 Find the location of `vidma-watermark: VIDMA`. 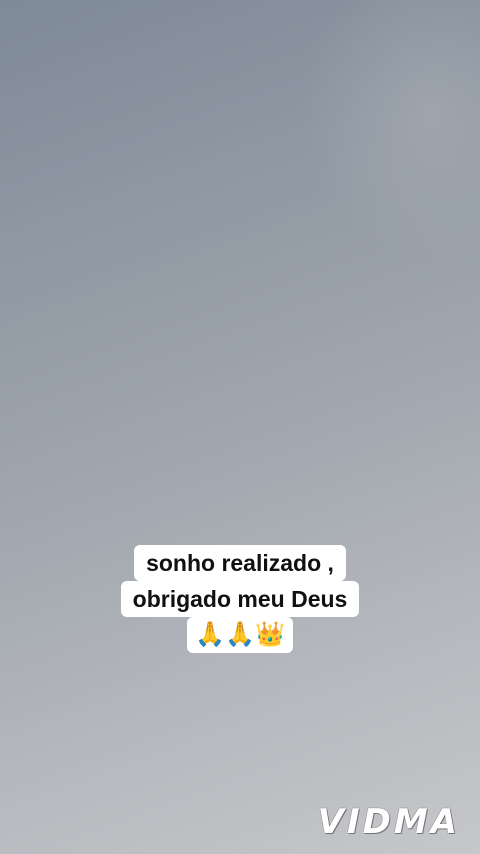

vidma-watermark: VIDMA is located at coordinates (388, 822).